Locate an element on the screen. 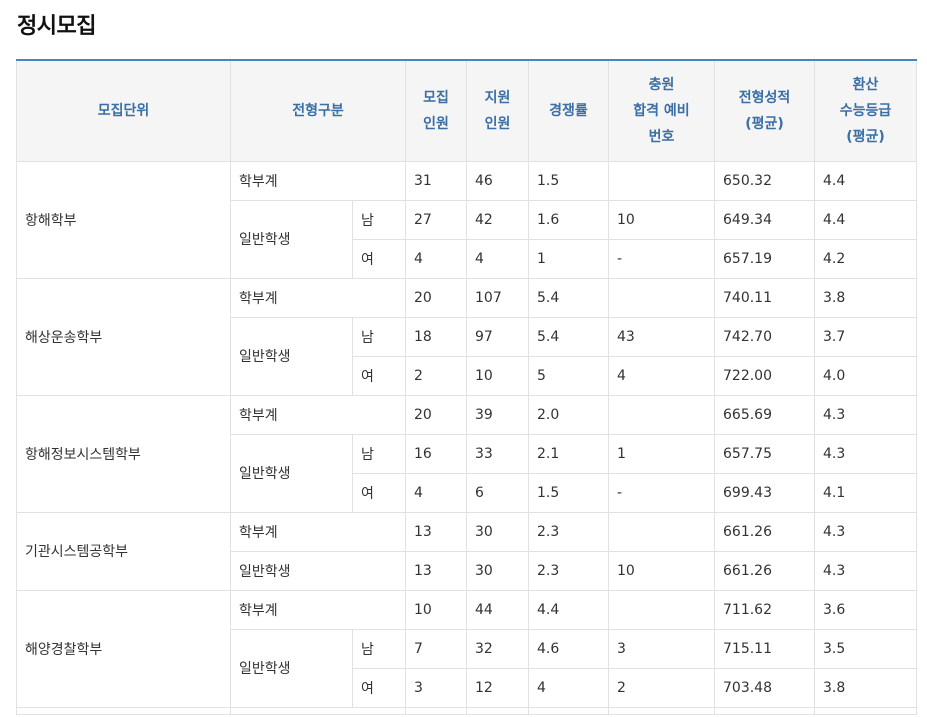 The image size is (927, 717). ratio-cell: 1 is located at coordinates (568, 258).